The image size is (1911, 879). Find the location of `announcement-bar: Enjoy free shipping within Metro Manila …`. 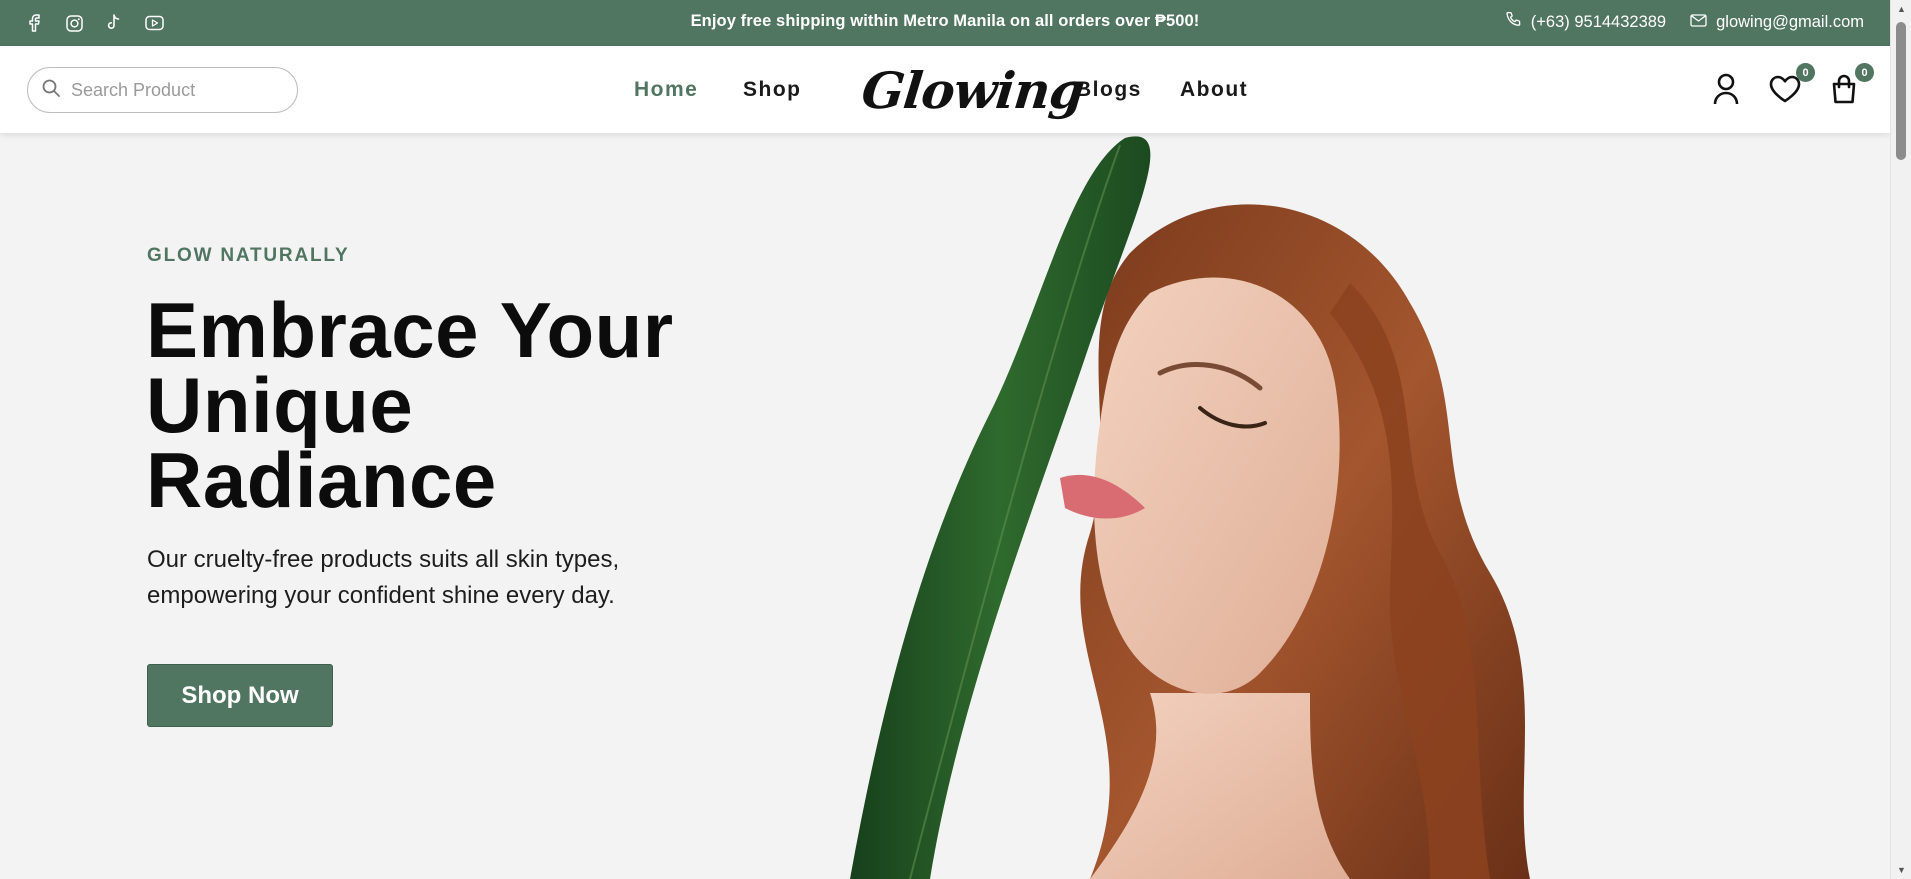

announcement-bar: Enjoy free shipping within Metro Manila … is located at coordinates (945, 23).